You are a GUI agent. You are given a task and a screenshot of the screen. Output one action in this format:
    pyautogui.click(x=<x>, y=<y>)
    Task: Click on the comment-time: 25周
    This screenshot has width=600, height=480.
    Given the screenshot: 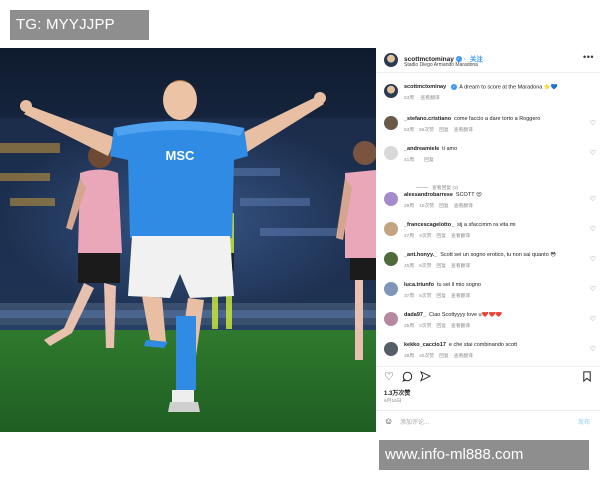 What is the action you would take?
    pyautogui.click(x=409, y=326)
    